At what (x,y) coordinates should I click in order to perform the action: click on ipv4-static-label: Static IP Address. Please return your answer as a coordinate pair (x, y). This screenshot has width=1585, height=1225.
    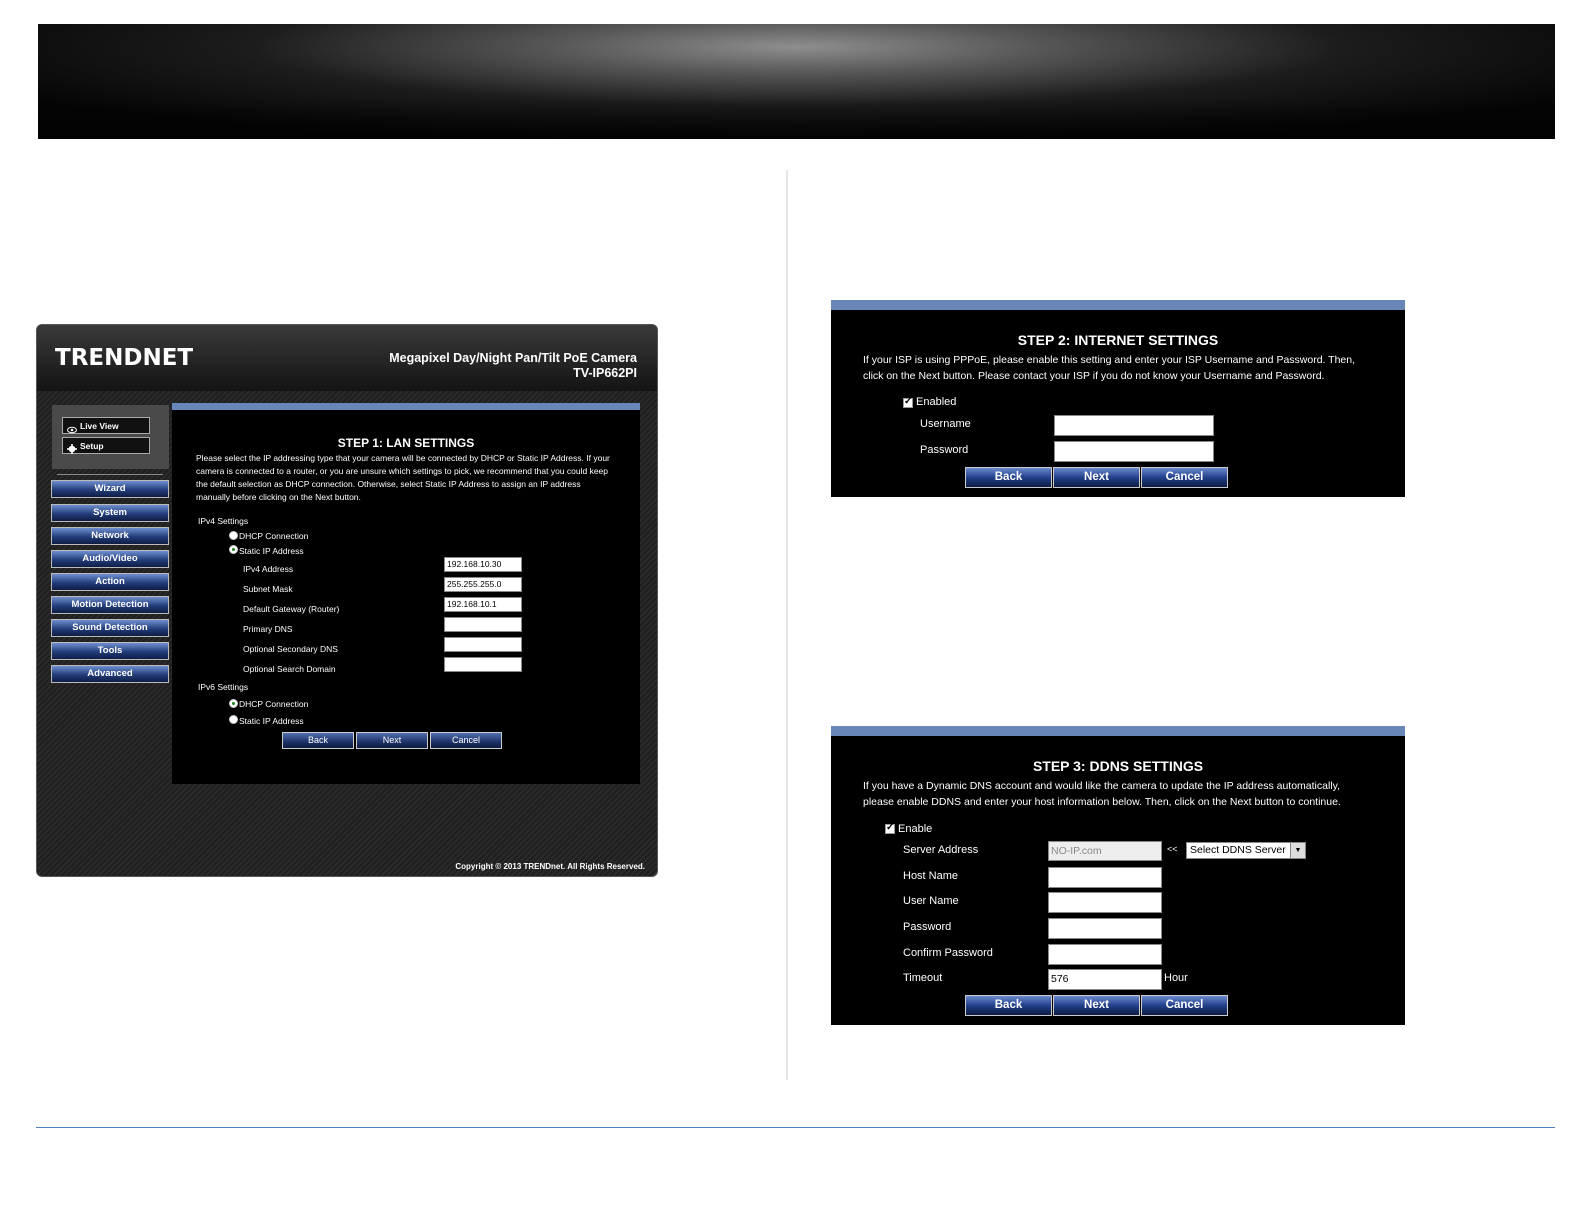
    Looking at the image, I should click on (271, 551).